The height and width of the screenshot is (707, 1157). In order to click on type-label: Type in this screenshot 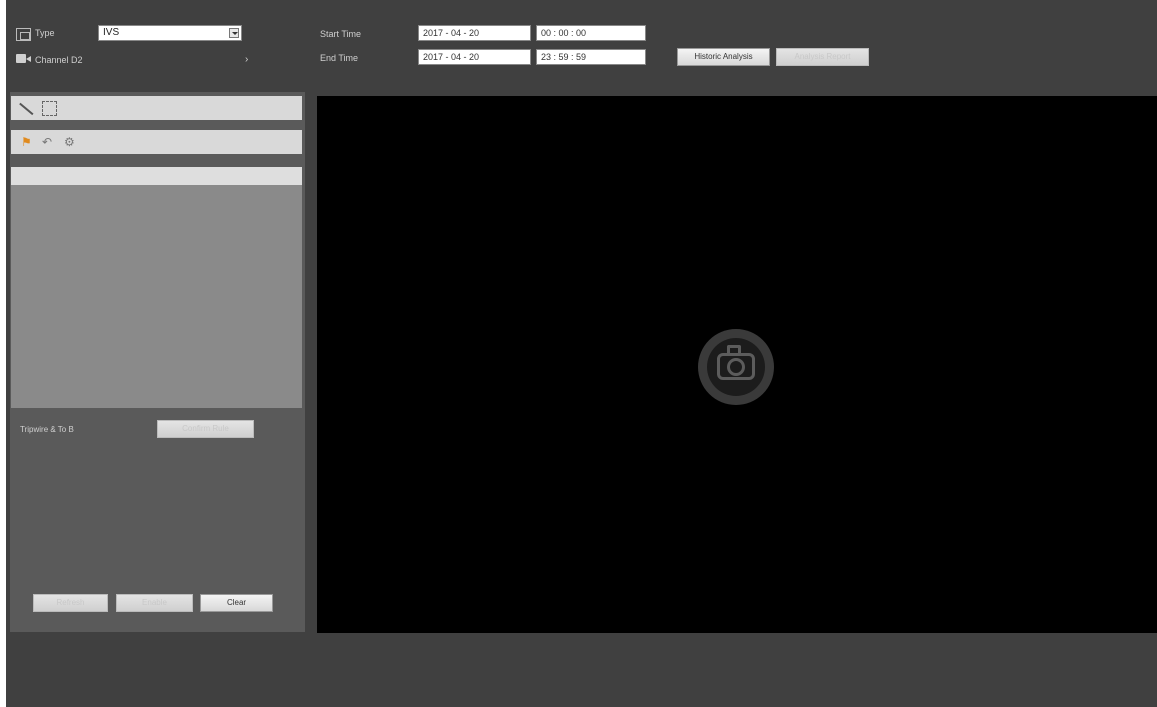, I will do `click(45, 33)`.